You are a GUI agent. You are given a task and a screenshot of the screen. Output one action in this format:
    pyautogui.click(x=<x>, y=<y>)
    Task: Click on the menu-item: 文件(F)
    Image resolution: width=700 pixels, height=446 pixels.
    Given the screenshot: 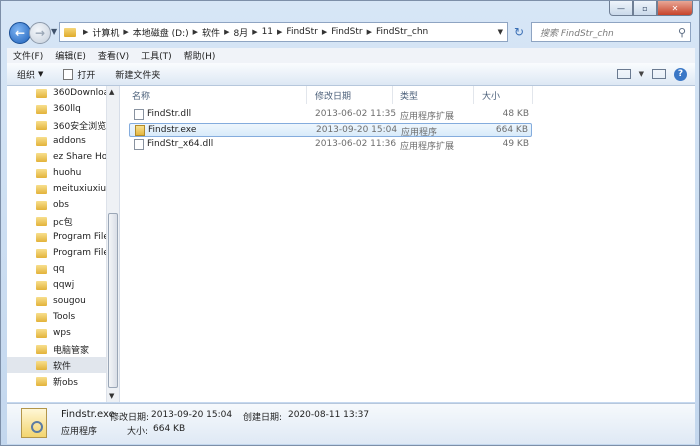 What is the action you would take?
    pyautogui.click(x=28, y=55)
    